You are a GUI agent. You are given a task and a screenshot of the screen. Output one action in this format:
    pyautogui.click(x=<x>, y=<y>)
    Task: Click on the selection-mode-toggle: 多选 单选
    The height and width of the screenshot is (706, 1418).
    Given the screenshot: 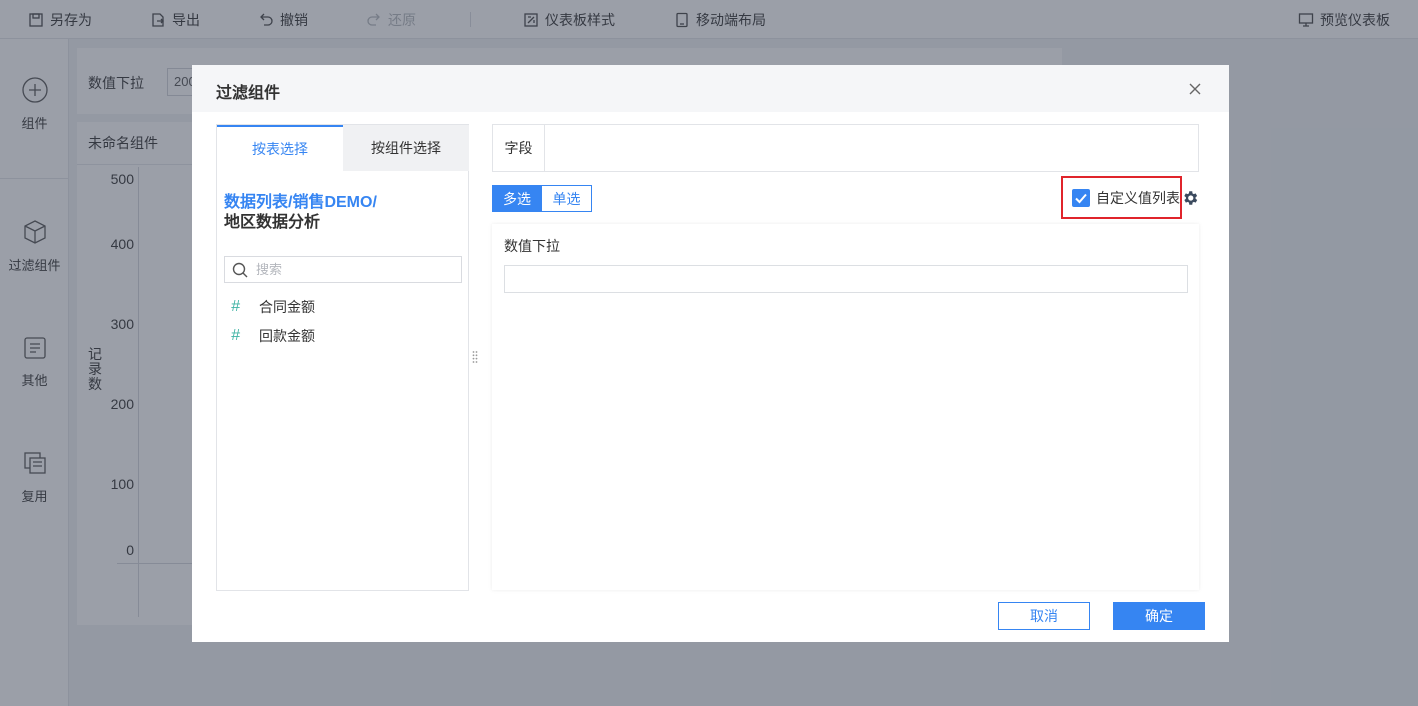 What is the action you would take?
    pyautogui.click(x=542, y=198)
    